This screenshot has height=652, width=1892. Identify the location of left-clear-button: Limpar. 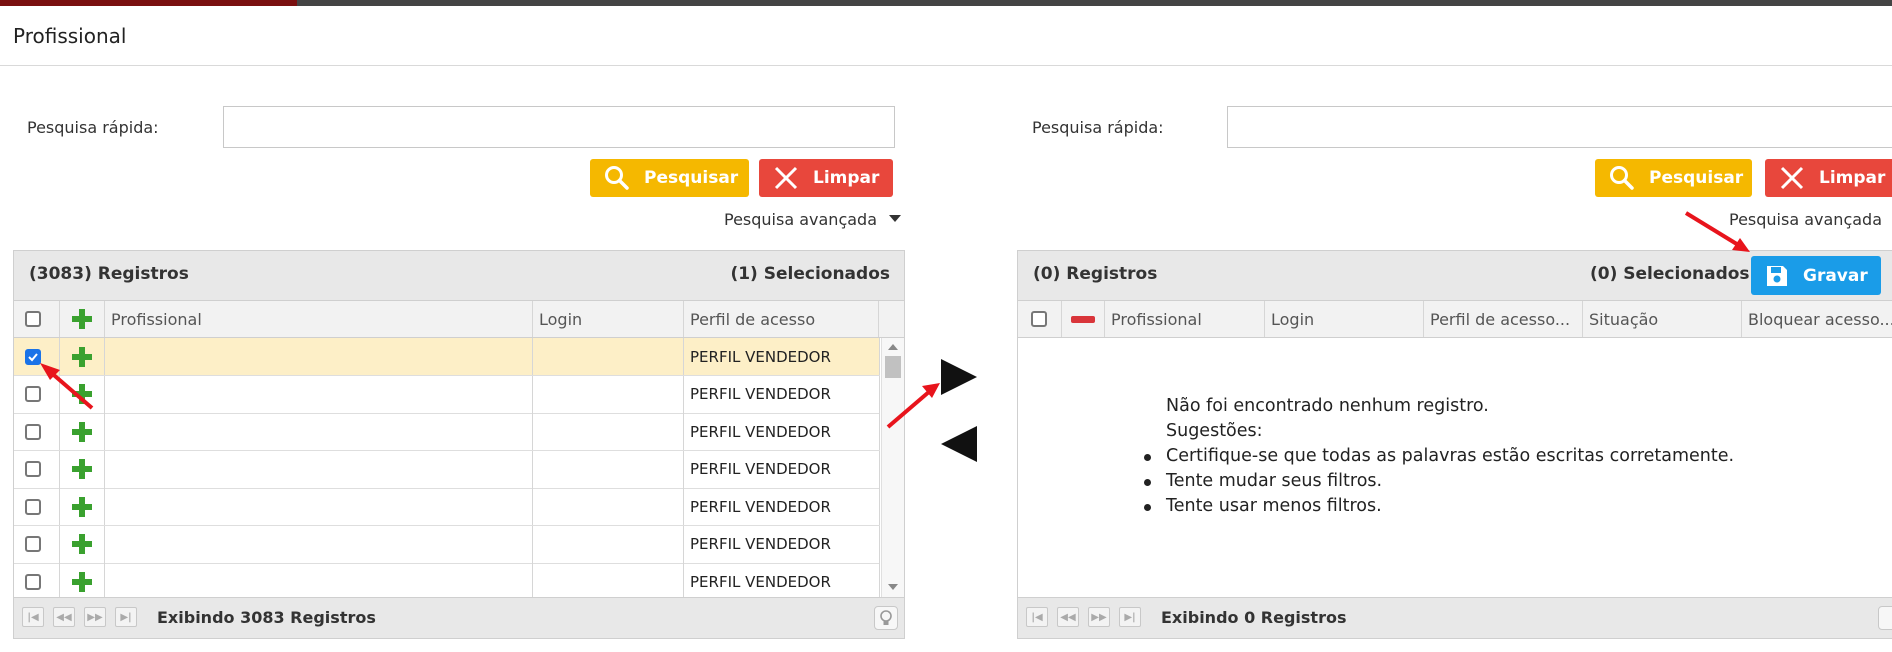
(826, 178).